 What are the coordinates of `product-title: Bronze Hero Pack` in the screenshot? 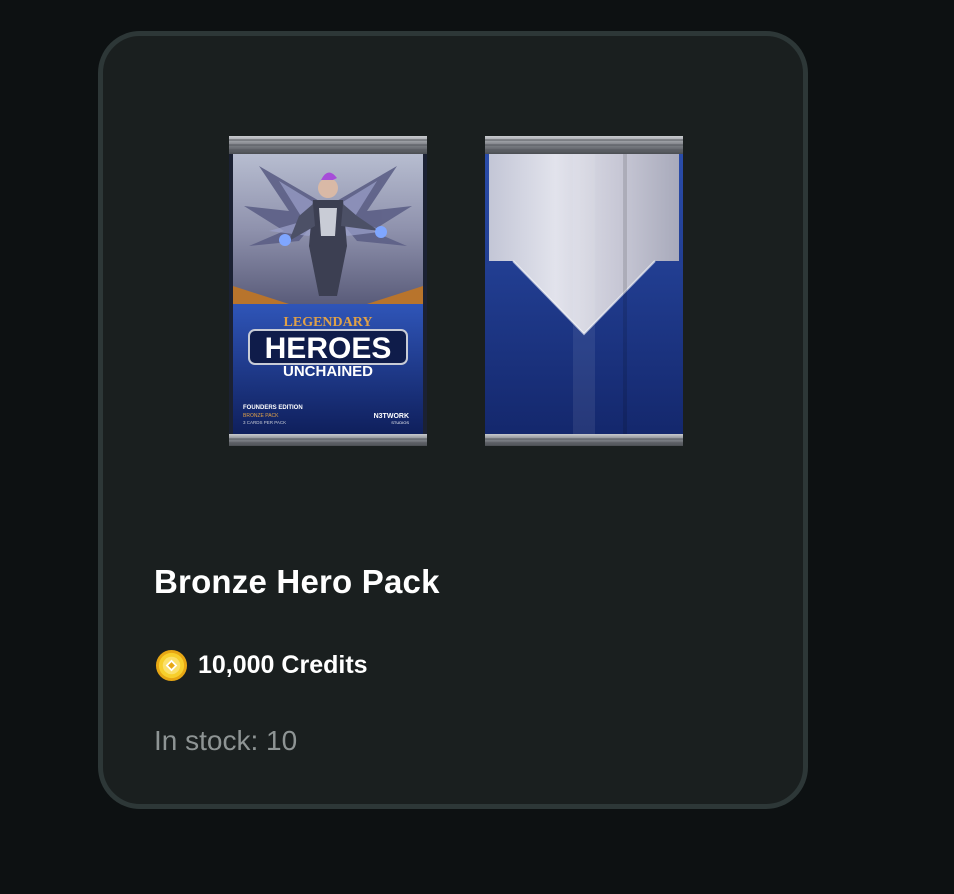 It's located at (297, 581).